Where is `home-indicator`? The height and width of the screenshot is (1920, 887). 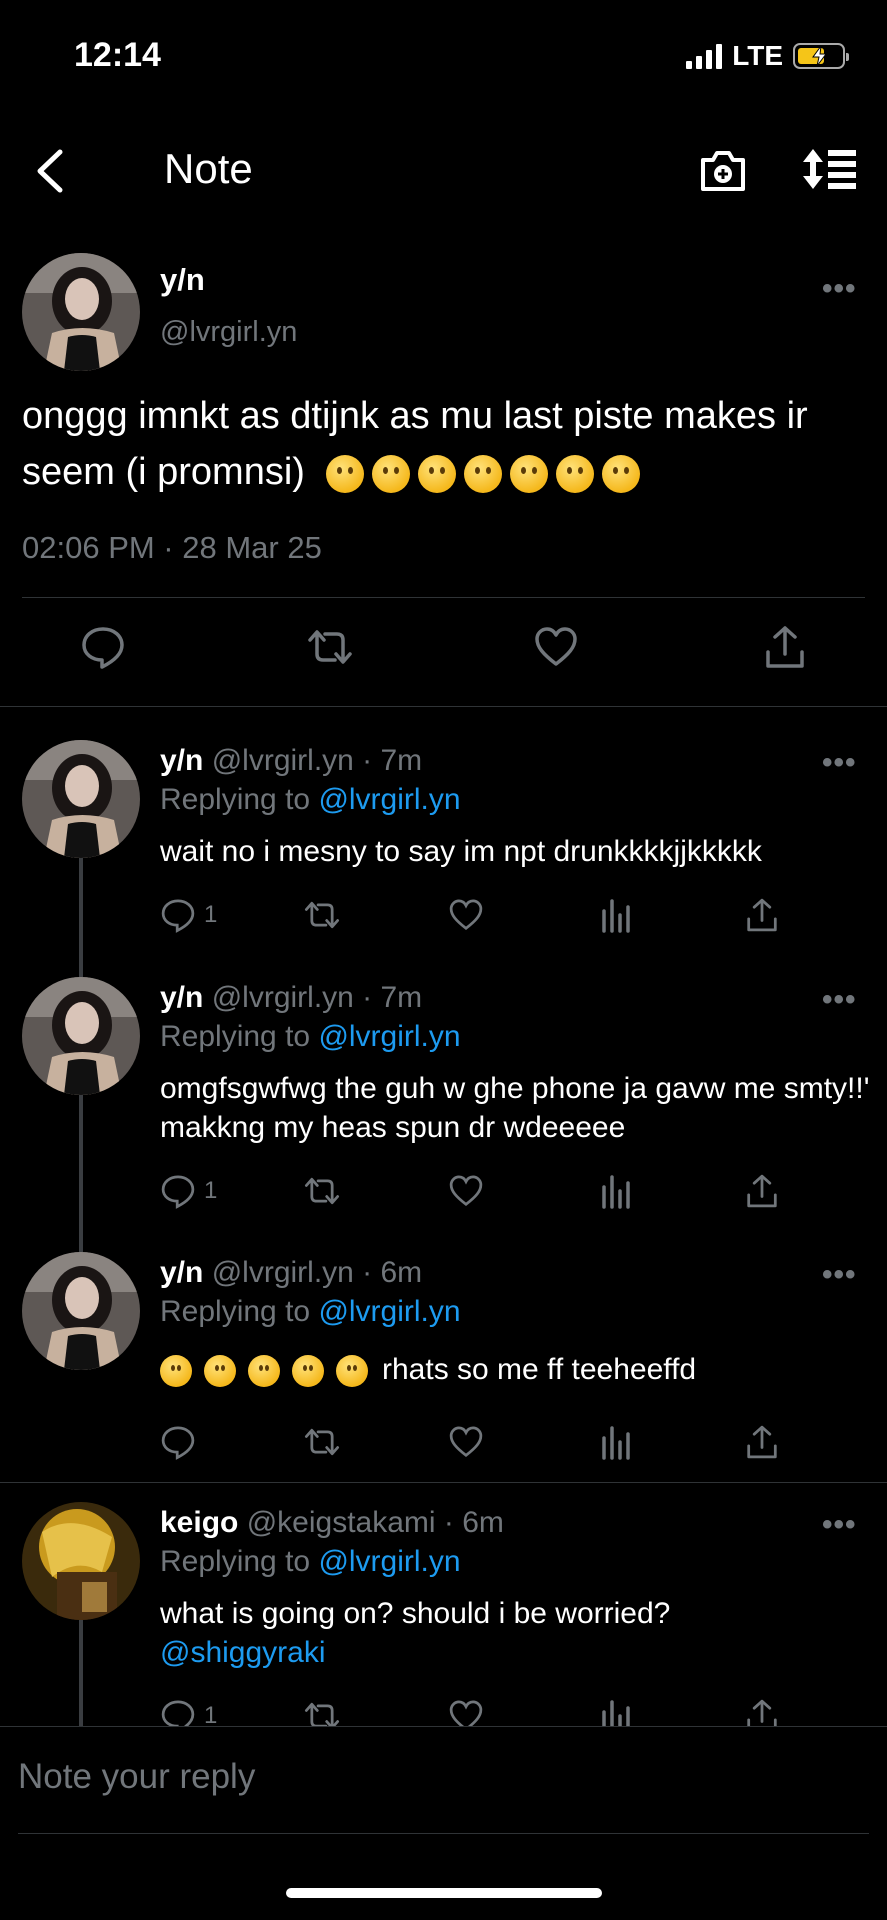
home-indicator is located at coordinates (444, 1893).